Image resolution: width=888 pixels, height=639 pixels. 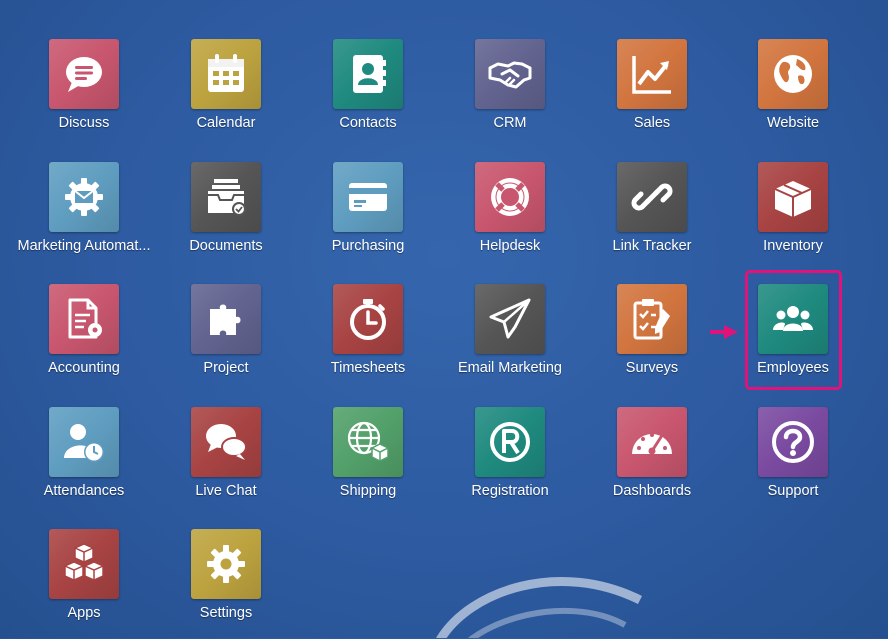 I want to click on app-shipping: Shipping, so click(x=368, y=462).